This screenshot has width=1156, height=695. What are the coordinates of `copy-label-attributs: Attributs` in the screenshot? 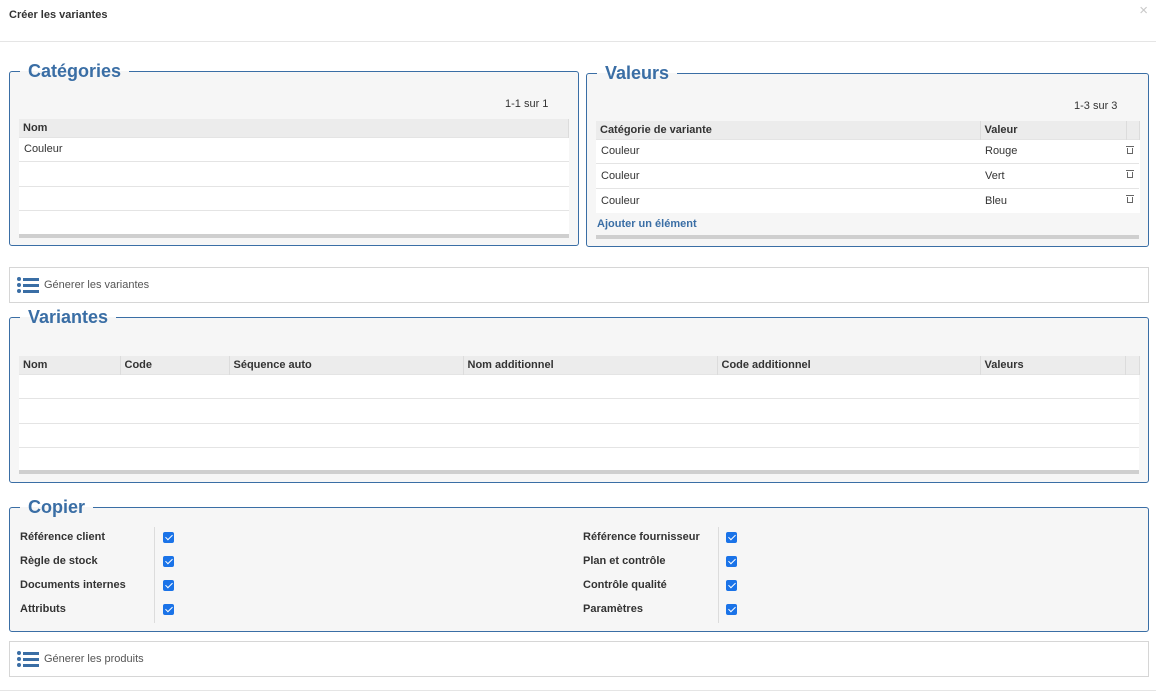 It's located at (43, 609).